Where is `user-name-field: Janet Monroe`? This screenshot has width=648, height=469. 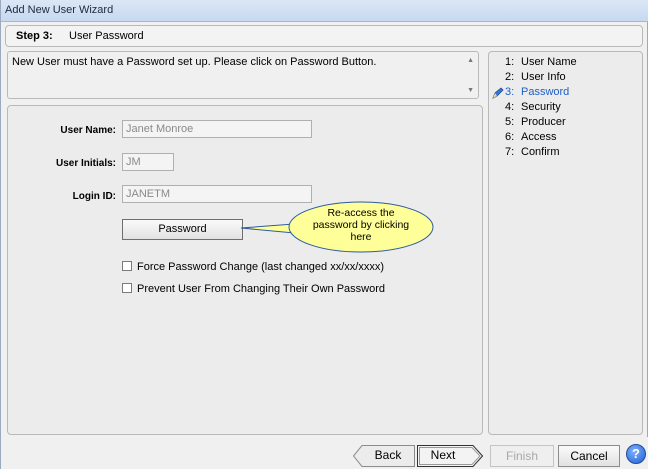
user-name-field: Janet Monroe is located at coordinates (217, 129).